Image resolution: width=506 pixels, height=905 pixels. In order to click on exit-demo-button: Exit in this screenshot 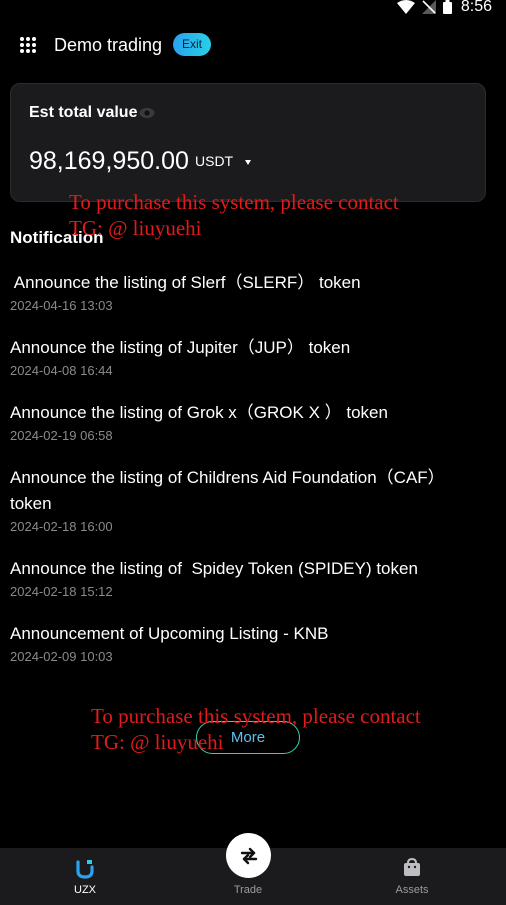, I will do `click(192, 44)`.